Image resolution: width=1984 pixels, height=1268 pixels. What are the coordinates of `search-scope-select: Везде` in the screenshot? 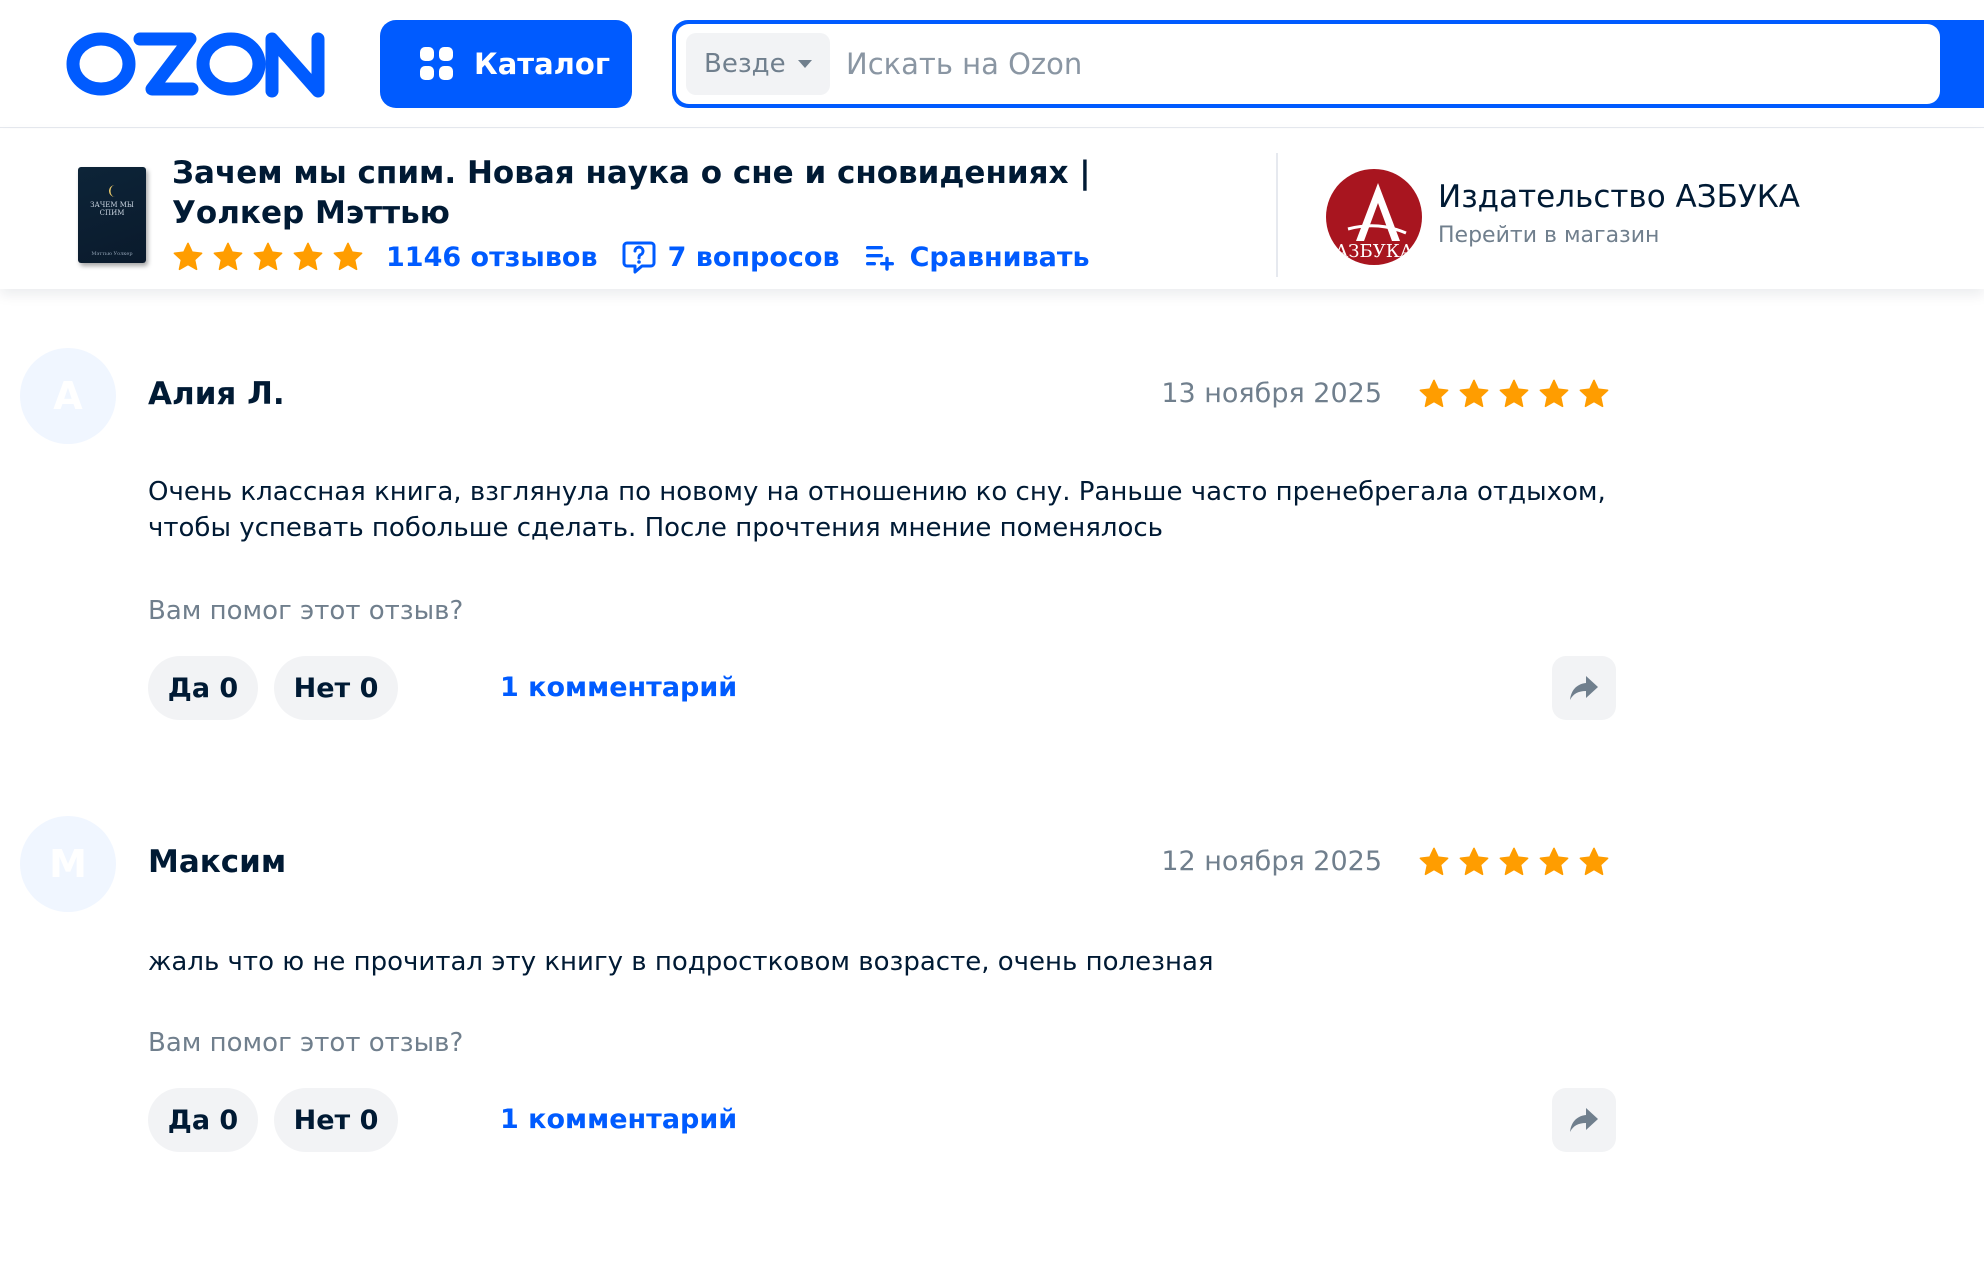 It's located at (758, 64).